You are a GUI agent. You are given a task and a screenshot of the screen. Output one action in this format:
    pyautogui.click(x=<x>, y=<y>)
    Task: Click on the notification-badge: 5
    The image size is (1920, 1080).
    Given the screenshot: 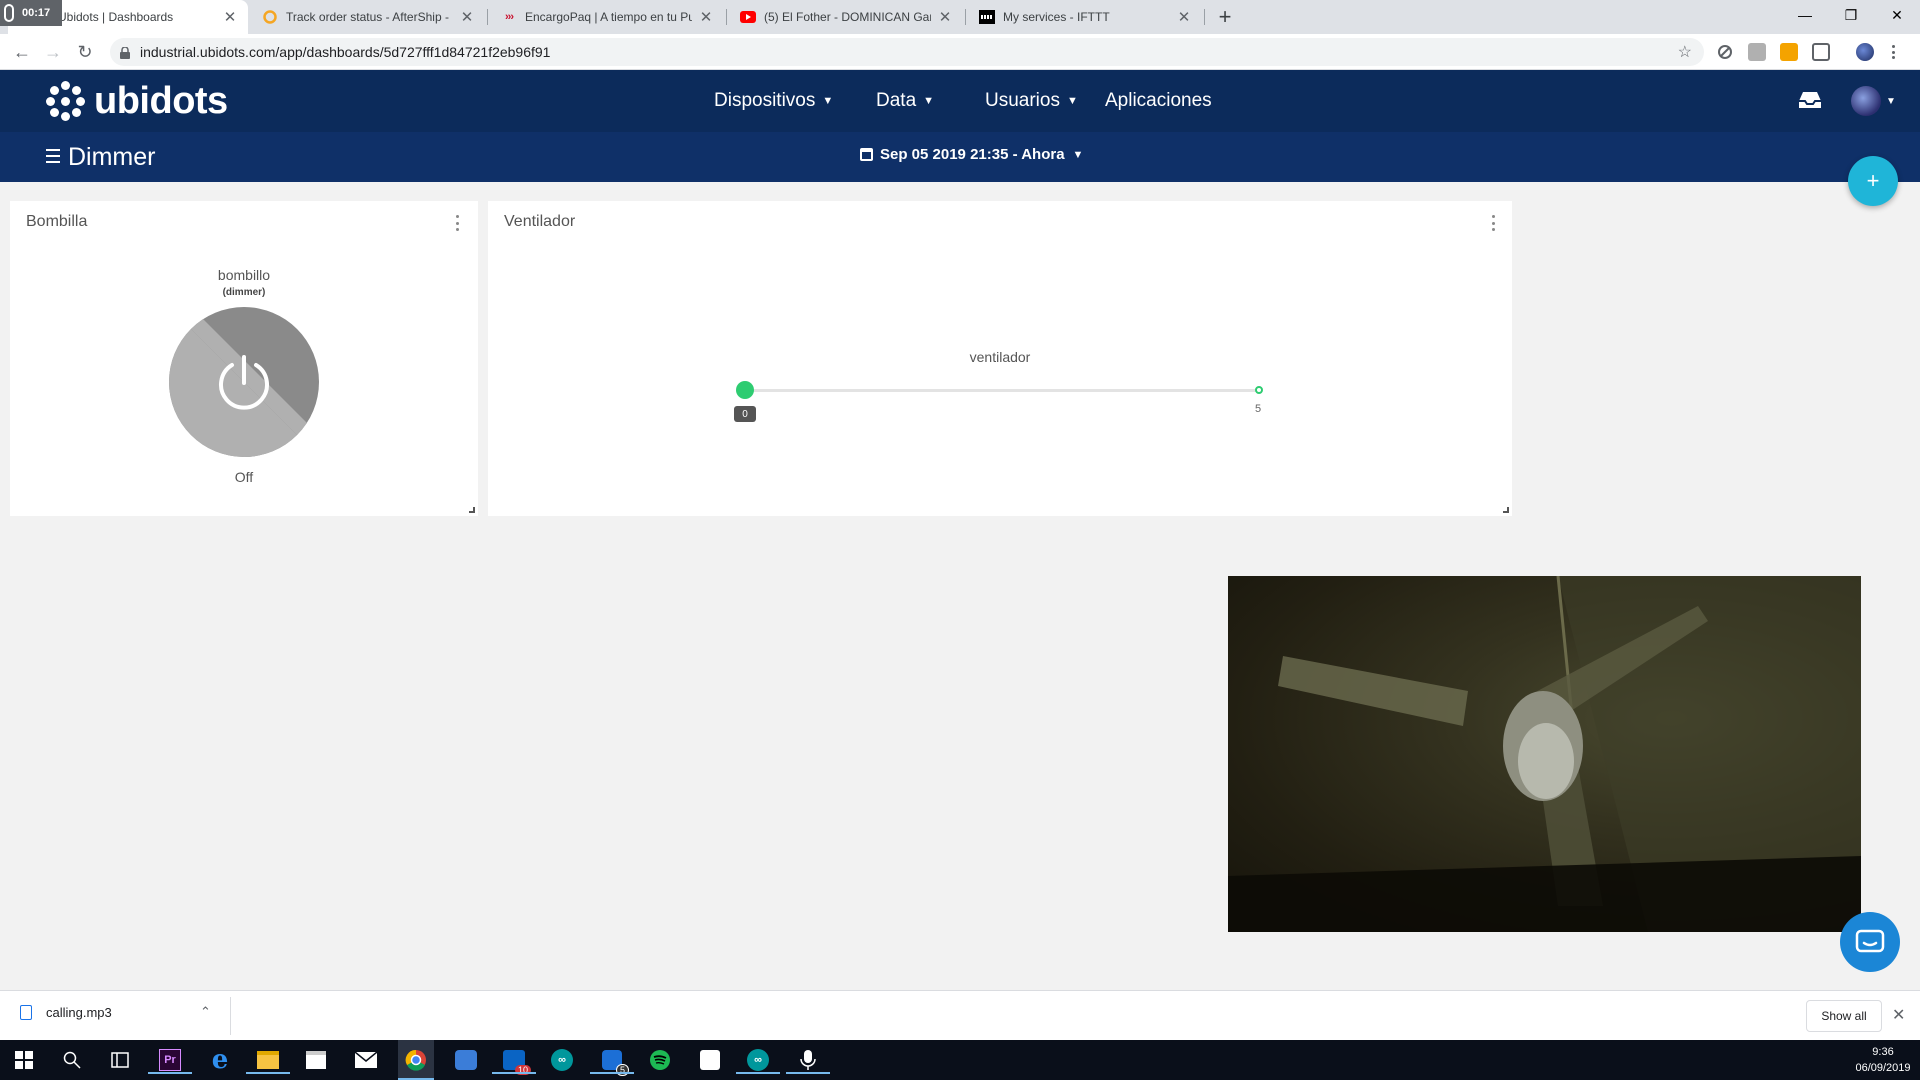 What is the action you would take?
    pyautogui.click(x=622, y=1070)
    